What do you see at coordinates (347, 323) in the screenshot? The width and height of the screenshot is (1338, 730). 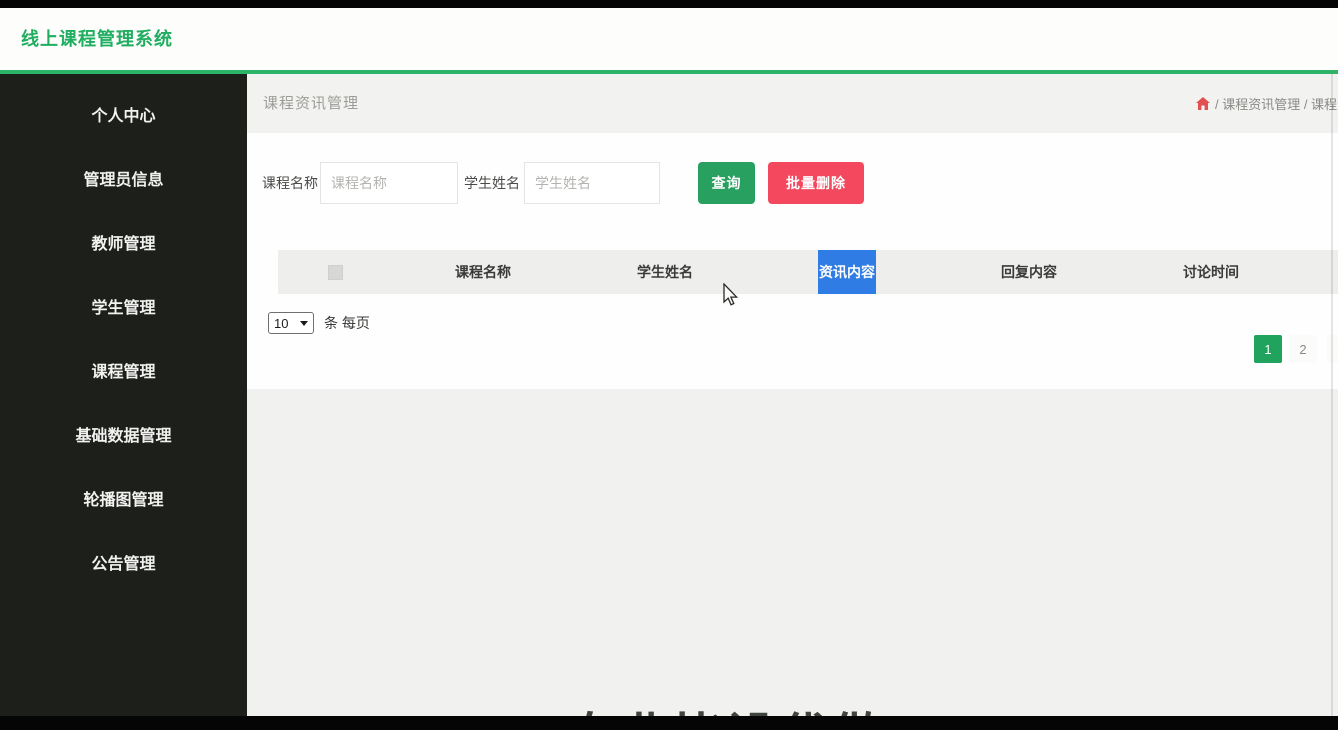 I see `per-page-label: 条 每页` at bounding box center [347, 323].